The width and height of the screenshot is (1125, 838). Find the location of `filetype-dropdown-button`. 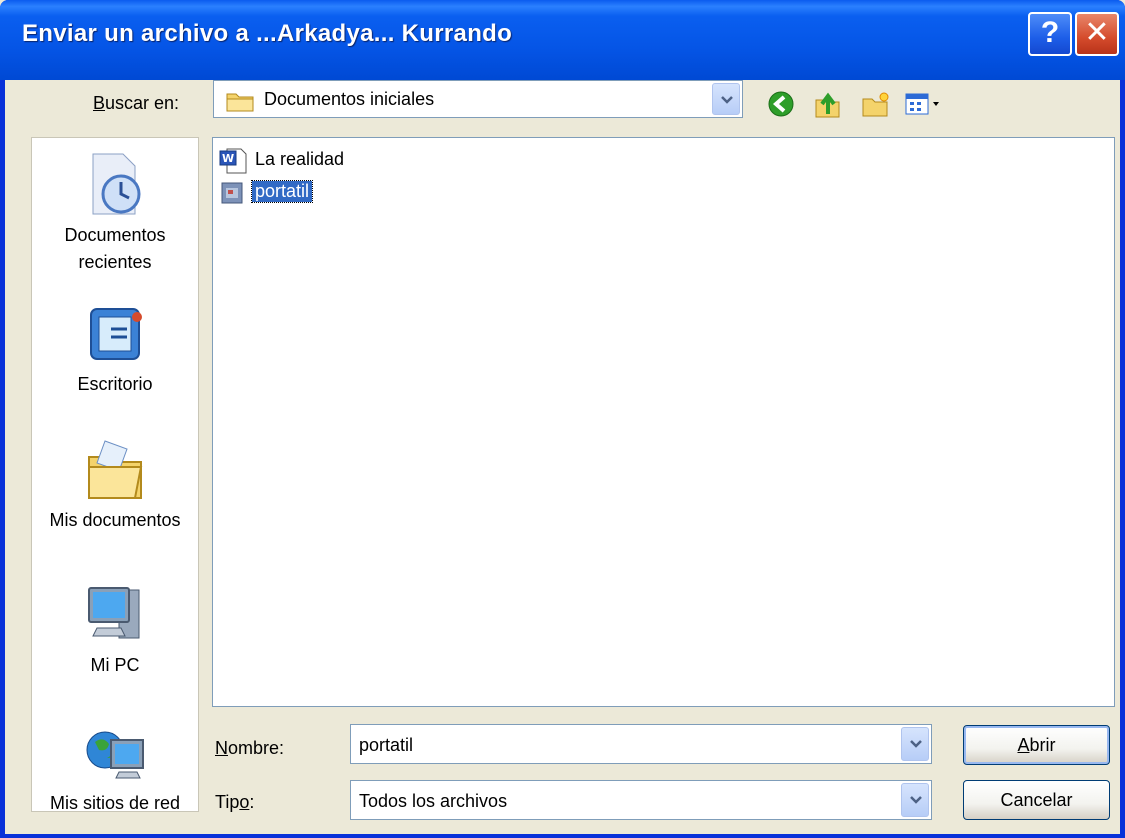

filetype-dropdown-button is located at coordinates (915, 800).